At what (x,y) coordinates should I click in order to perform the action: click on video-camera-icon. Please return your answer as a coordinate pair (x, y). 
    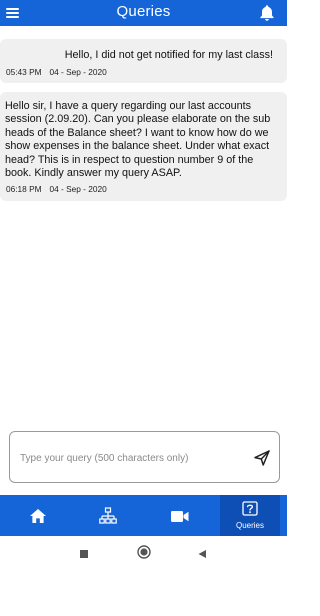
    Looking at the image, I should click on (180, 516).